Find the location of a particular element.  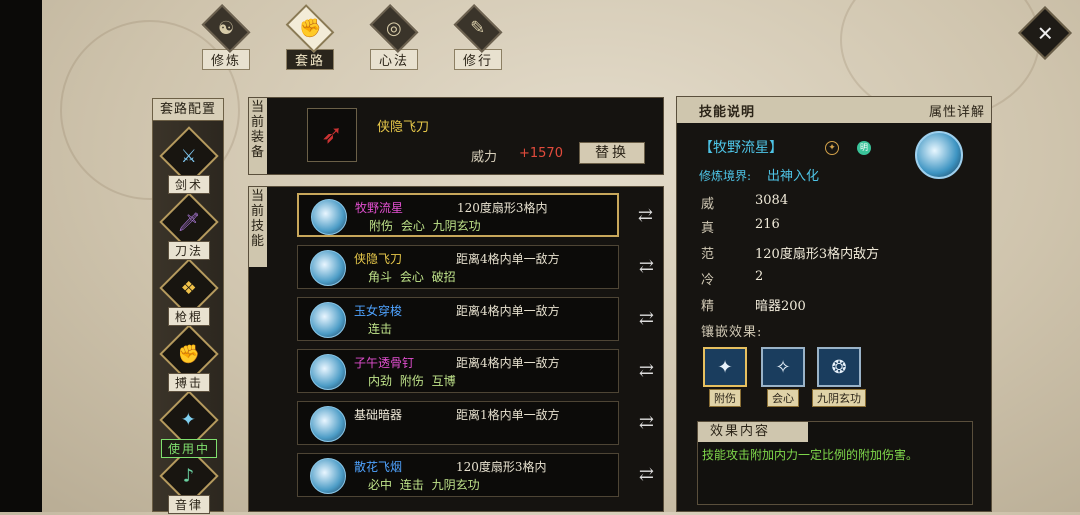

tab-practice: ✎ 修行 is located at coordinates (478, 37).